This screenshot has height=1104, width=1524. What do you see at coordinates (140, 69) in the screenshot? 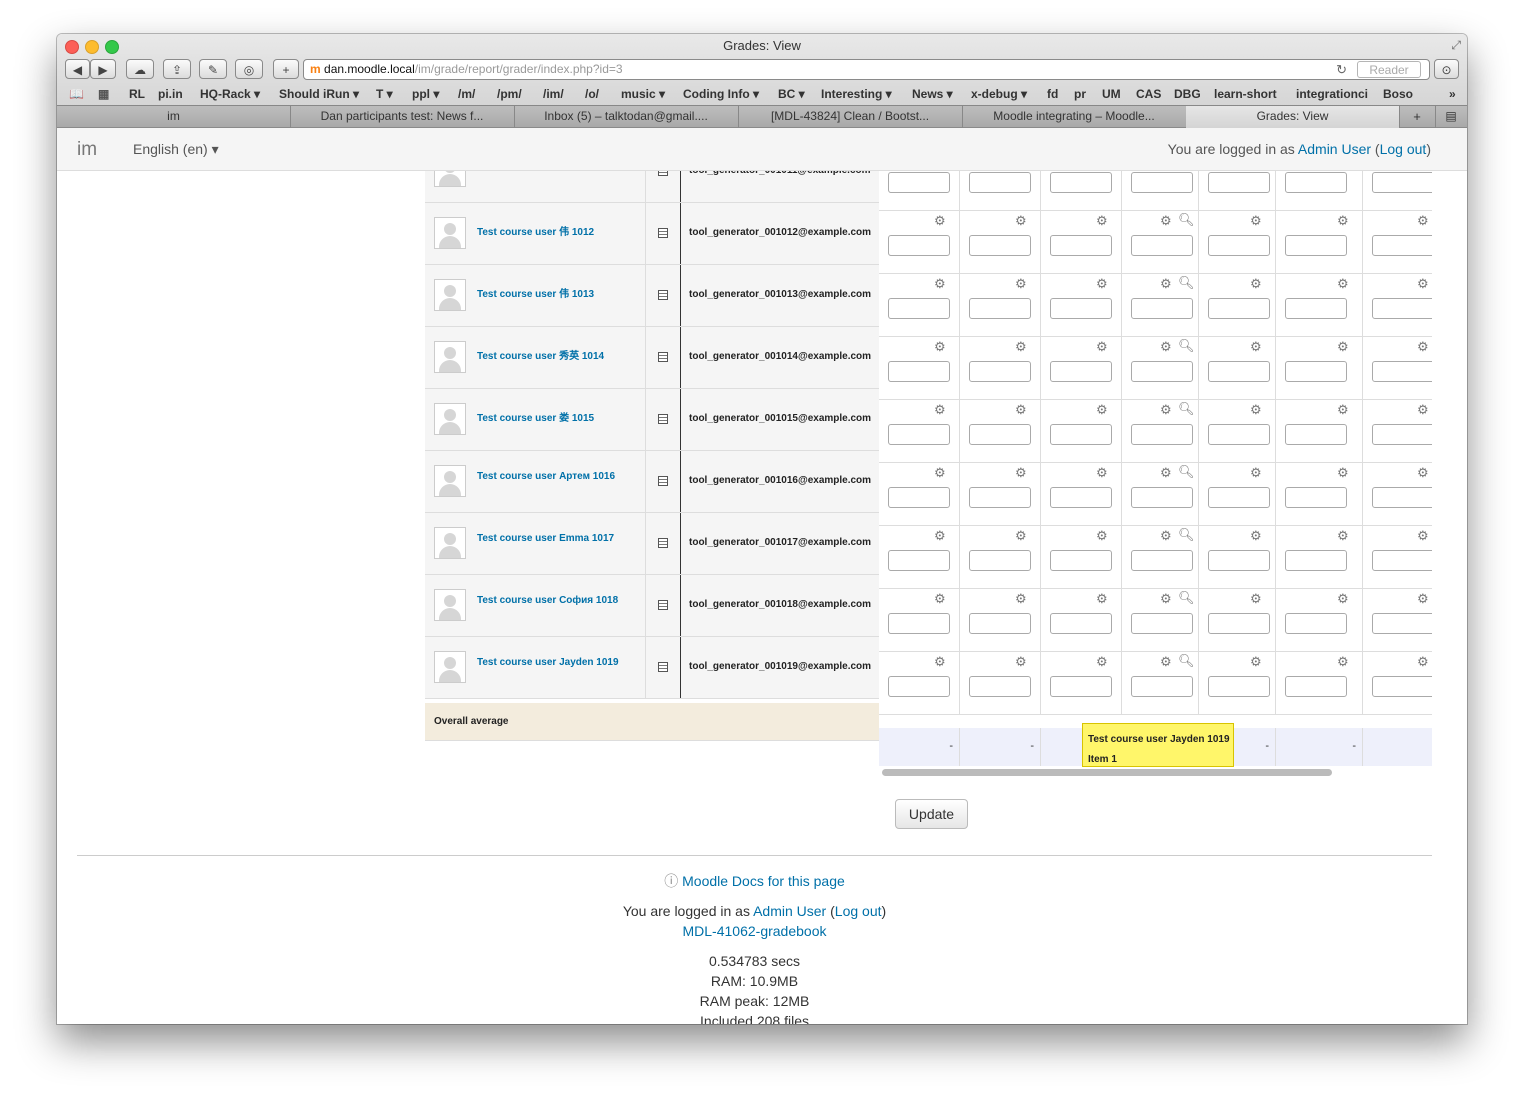
I see `icloud-button: ☁` at bounding box center [140, 69].